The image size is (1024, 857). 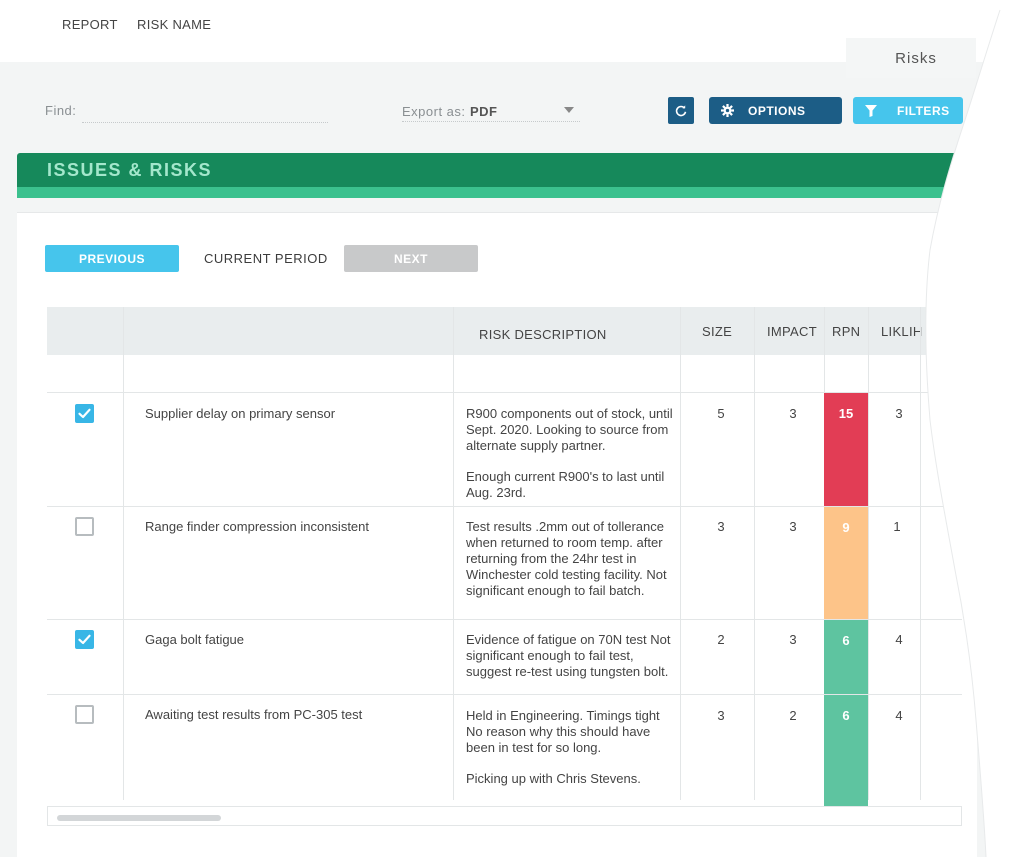 I want to click on tab-risks: Risks, so click(x=911, y=58).